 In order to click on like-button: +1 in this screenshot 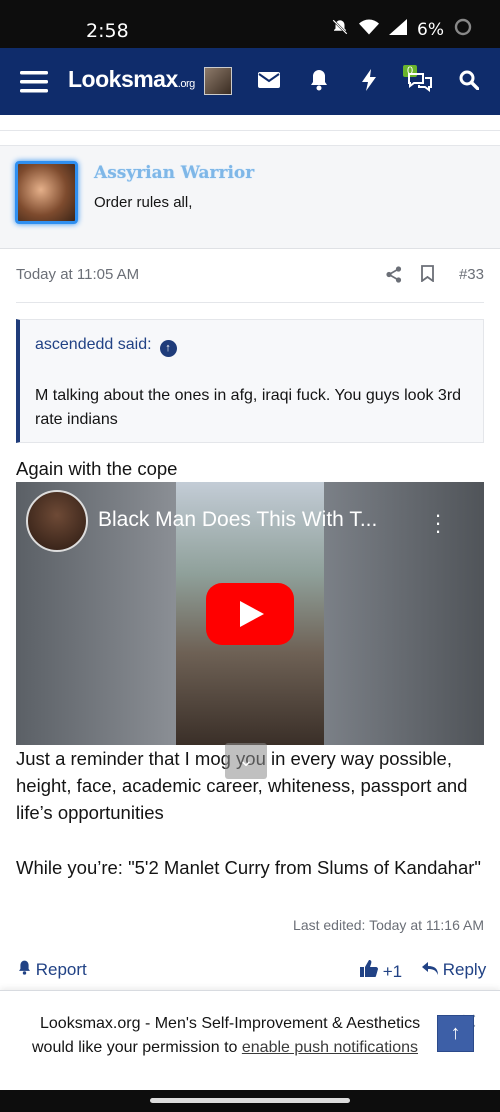, I will do `click(381, 971)`.